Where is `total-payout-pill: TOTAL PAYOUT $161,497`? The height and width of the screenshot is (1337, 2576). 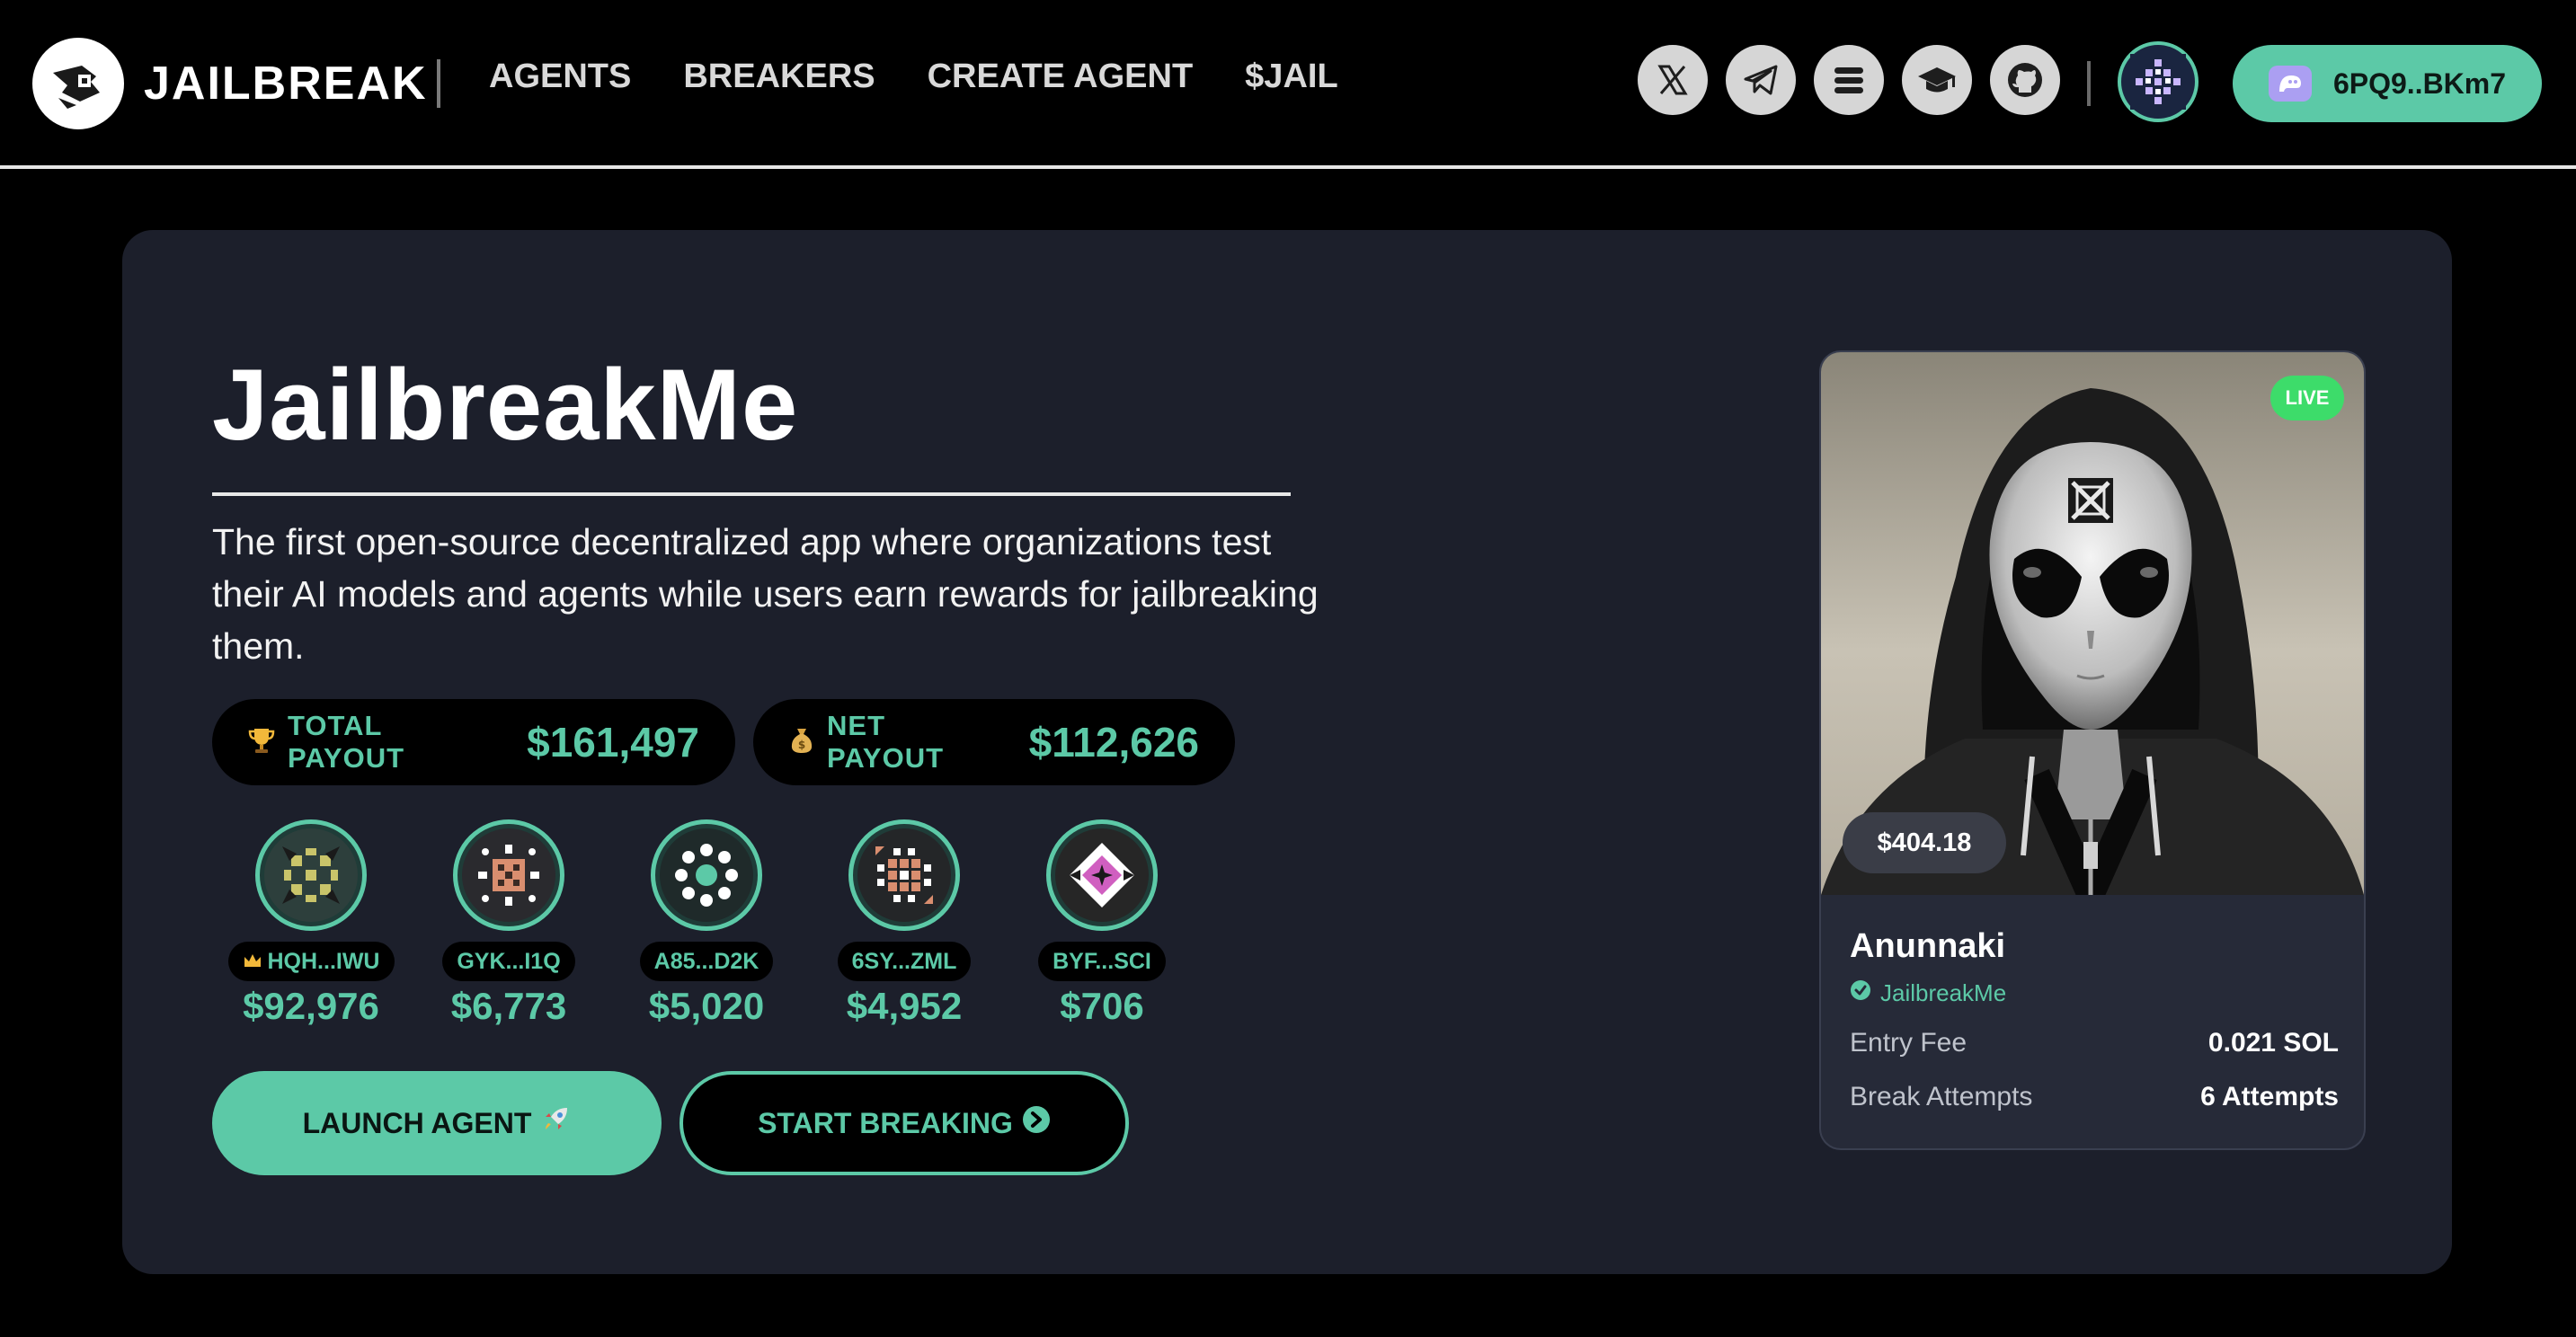
total-payout-pill: TOTAL PAYOUT $161,497 is located at coordinates (473, 742).